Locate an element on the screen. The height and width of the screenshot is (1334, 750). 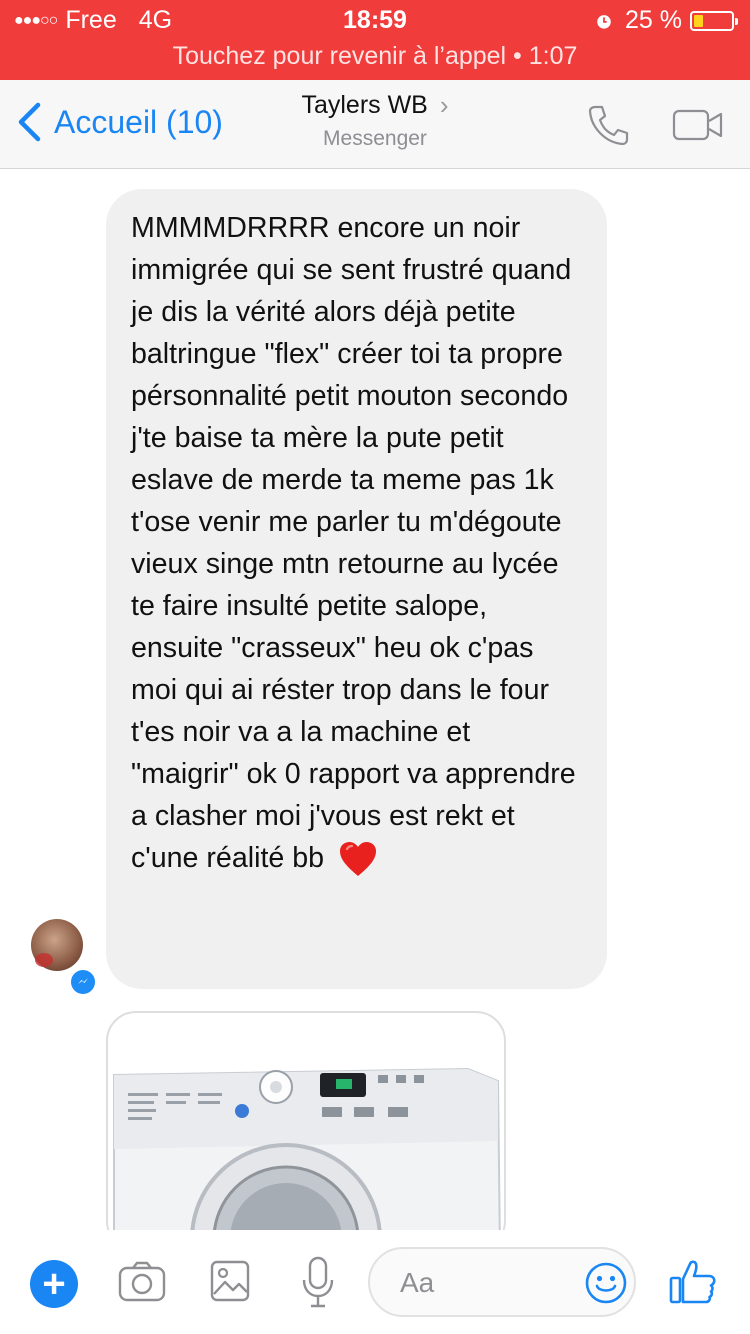
gallery-icon is located at coordinates (230, 1281).